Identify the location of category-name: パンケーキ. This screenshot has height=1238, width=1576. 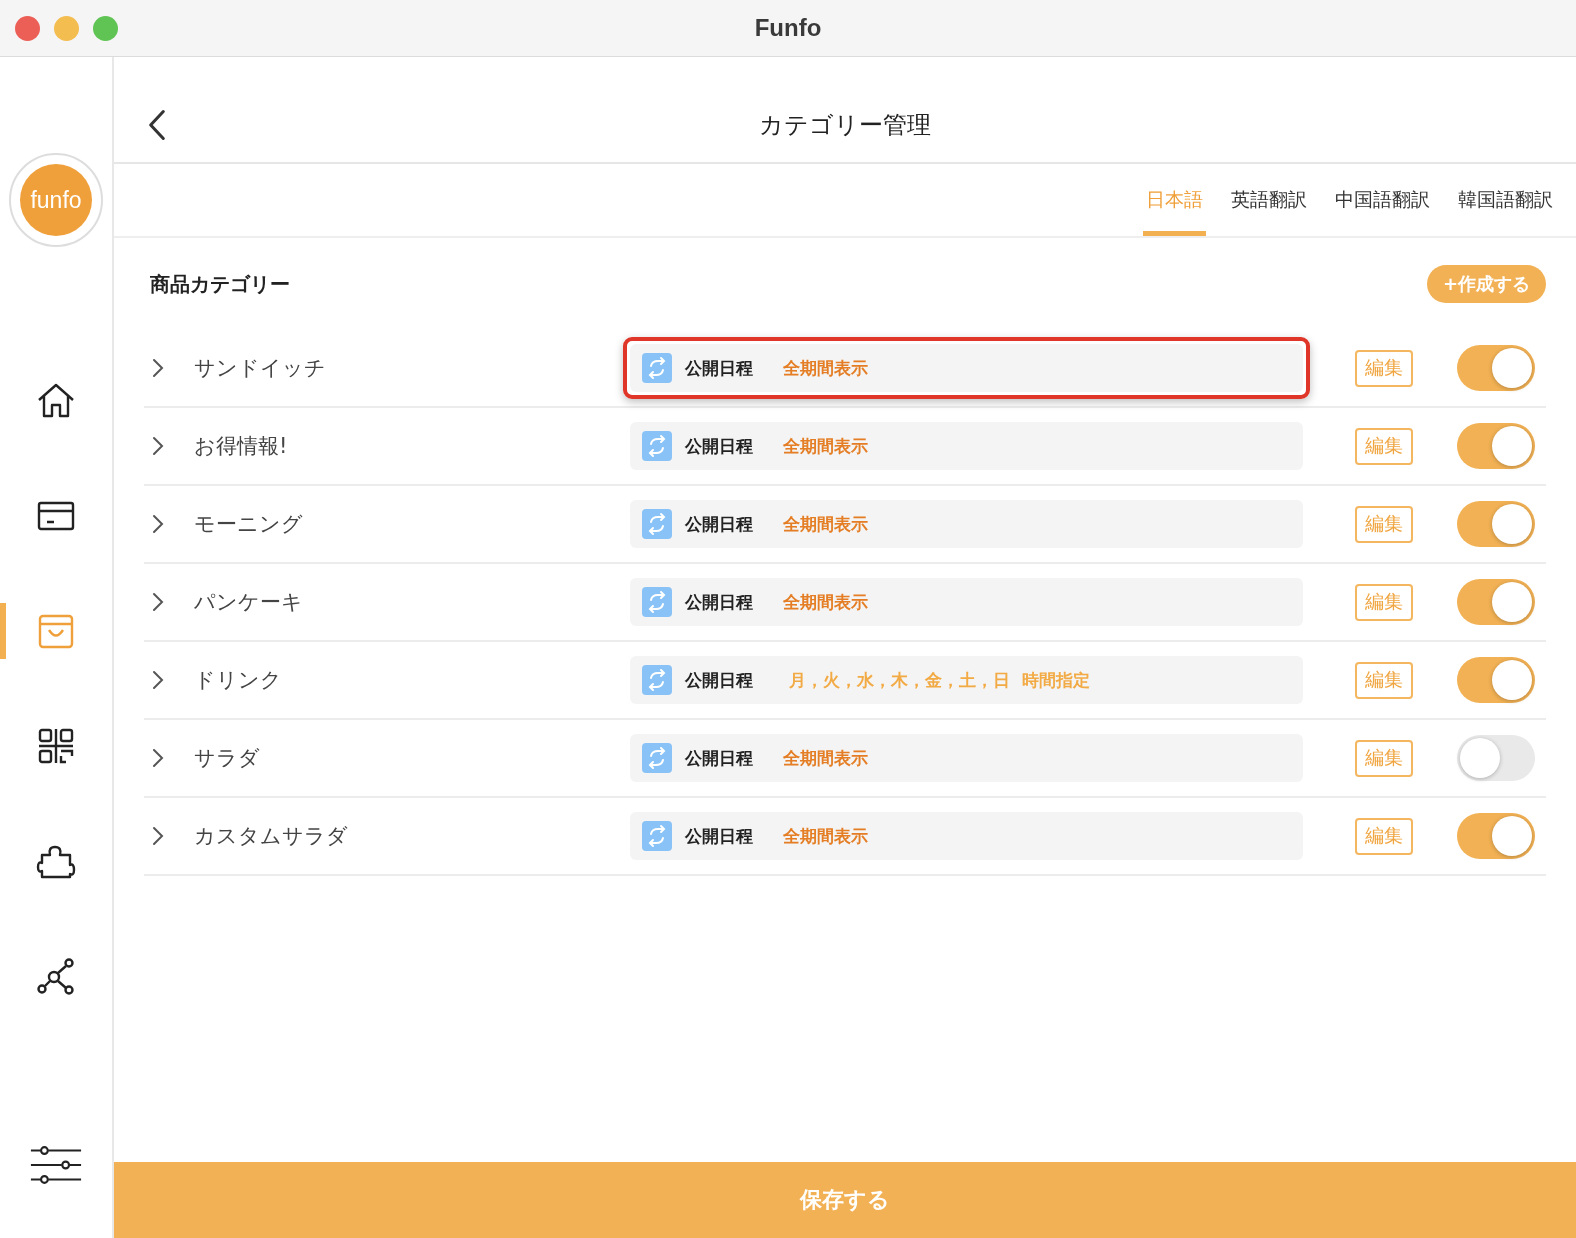
(249, 602).